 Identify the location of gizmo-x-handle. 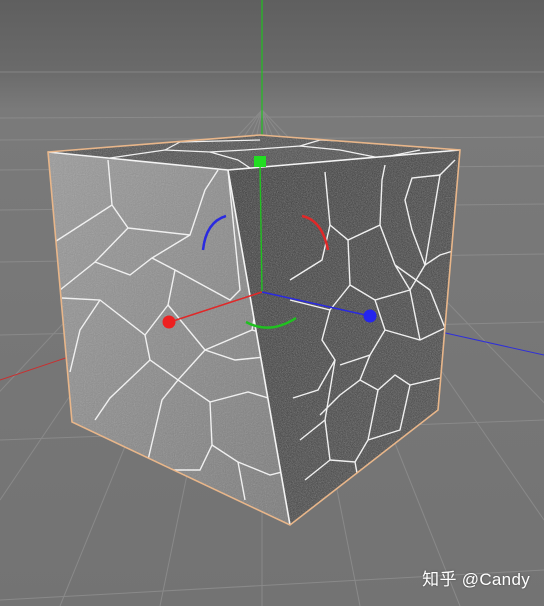
(169, 322).